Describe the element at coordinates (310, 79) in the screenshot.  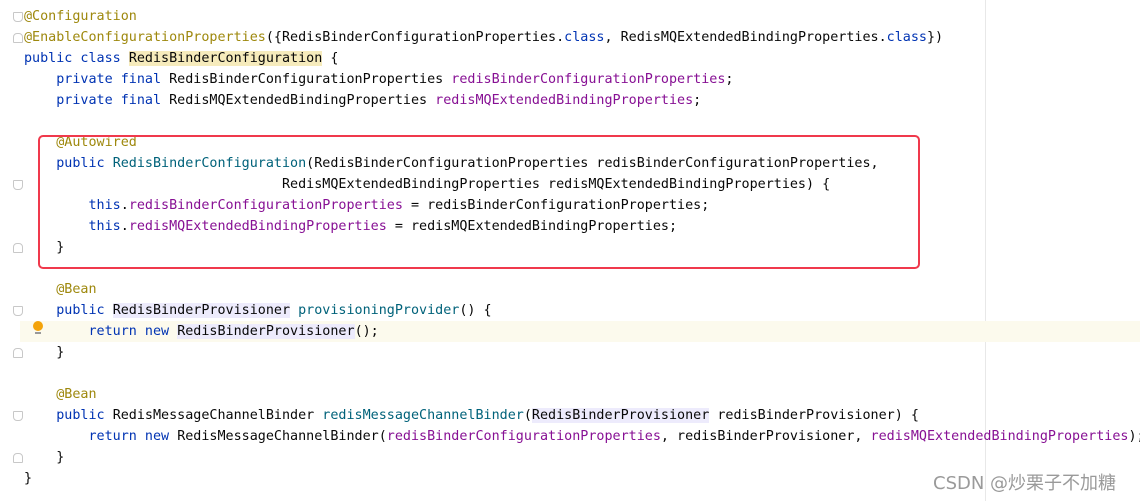
I see `code-token: RedisBinderConfigurationProperties` at that location.